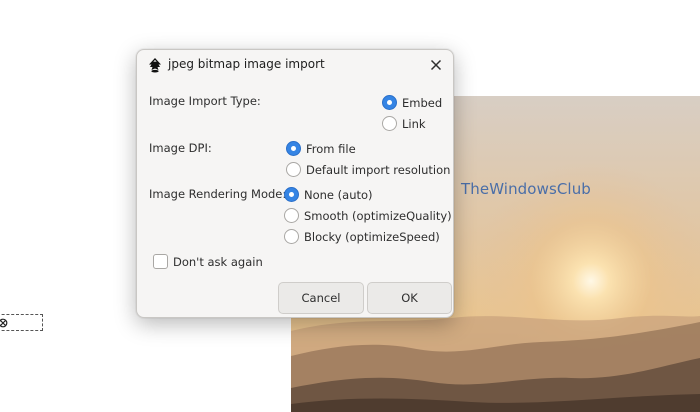 Image resolution: width=700 pixels, height=412 pixels. Describe the element at coordinates (338, 194) in the screenshot. I see `radio-none-auto-label: None (auto)` at that location.